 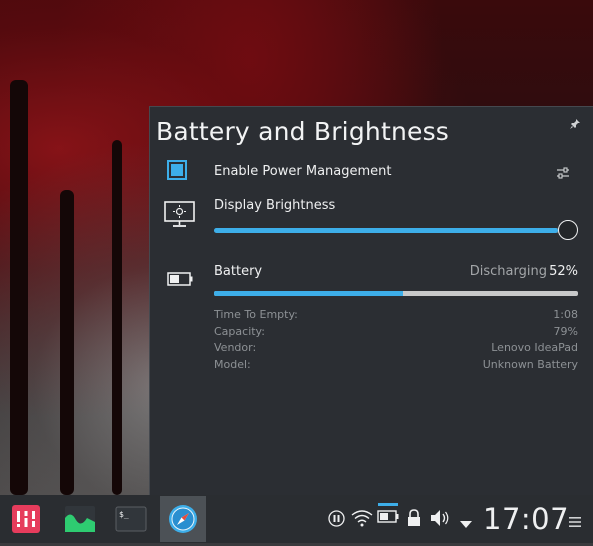 I want to click on tray-expand-icon, so click(x=466, y=524).